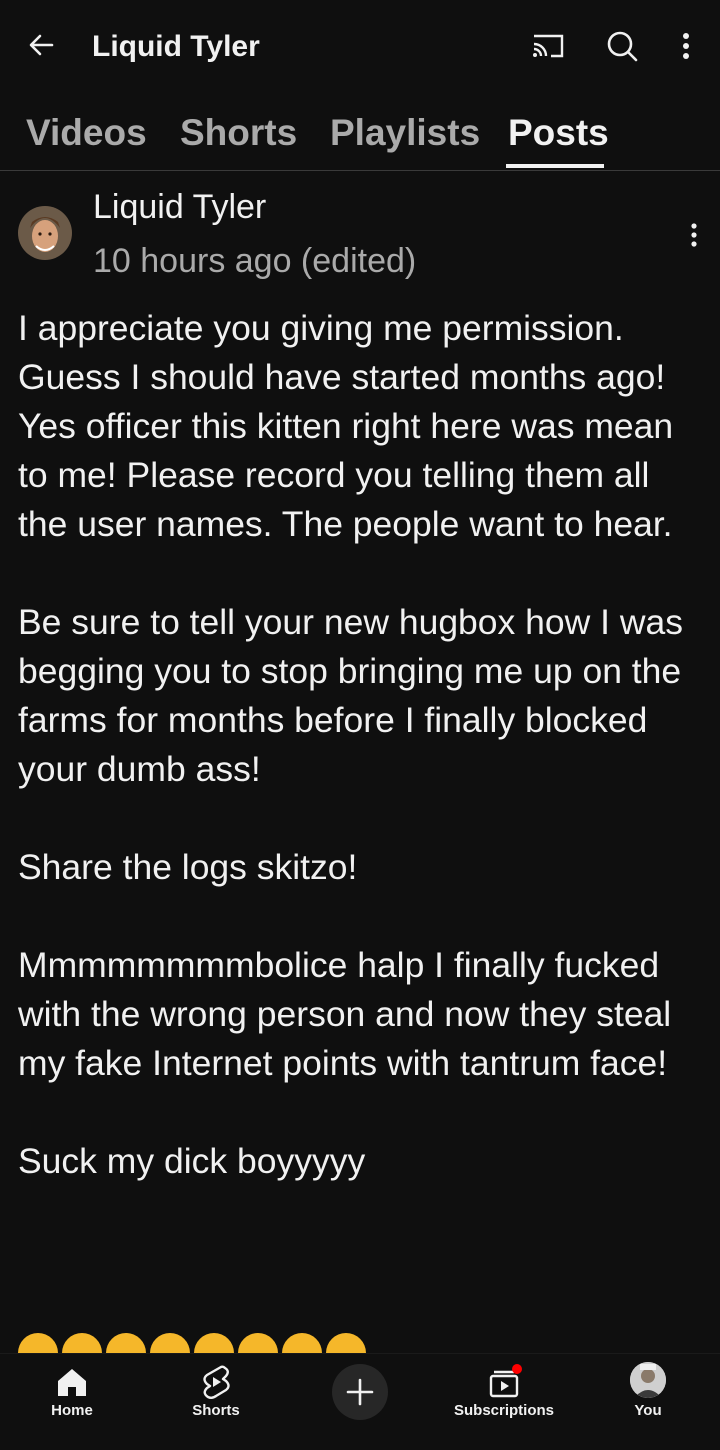 The width and height of the screenshot is (720, 1450). I want to click on shorts-icon, so click(216, 1382).